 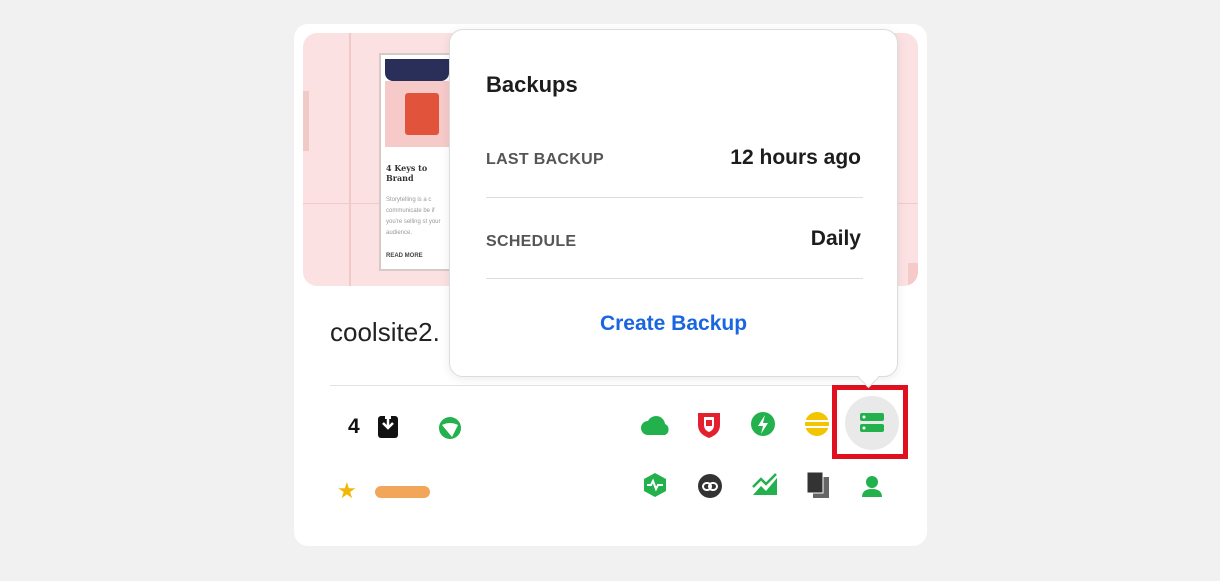 I want to click on popover-title: Backups, so click(x=532, y=84).